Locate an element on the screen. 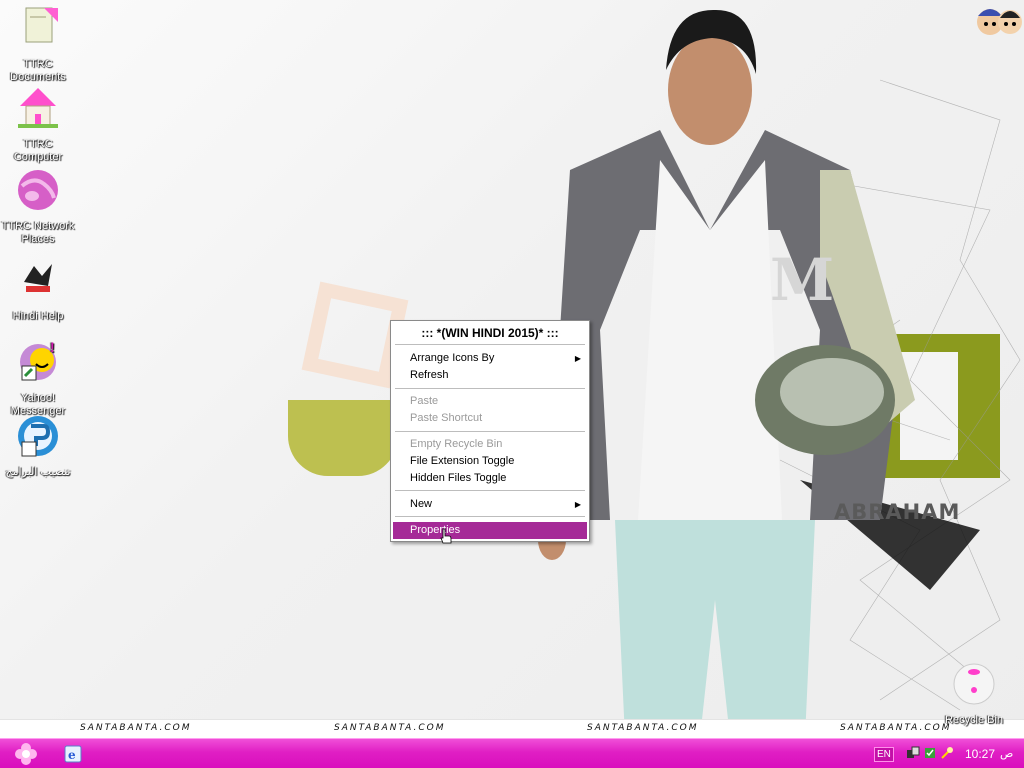 The image size is (1024, 768). menu-item-label: Empty Recycle Bin is located at coordinates (456, 444).